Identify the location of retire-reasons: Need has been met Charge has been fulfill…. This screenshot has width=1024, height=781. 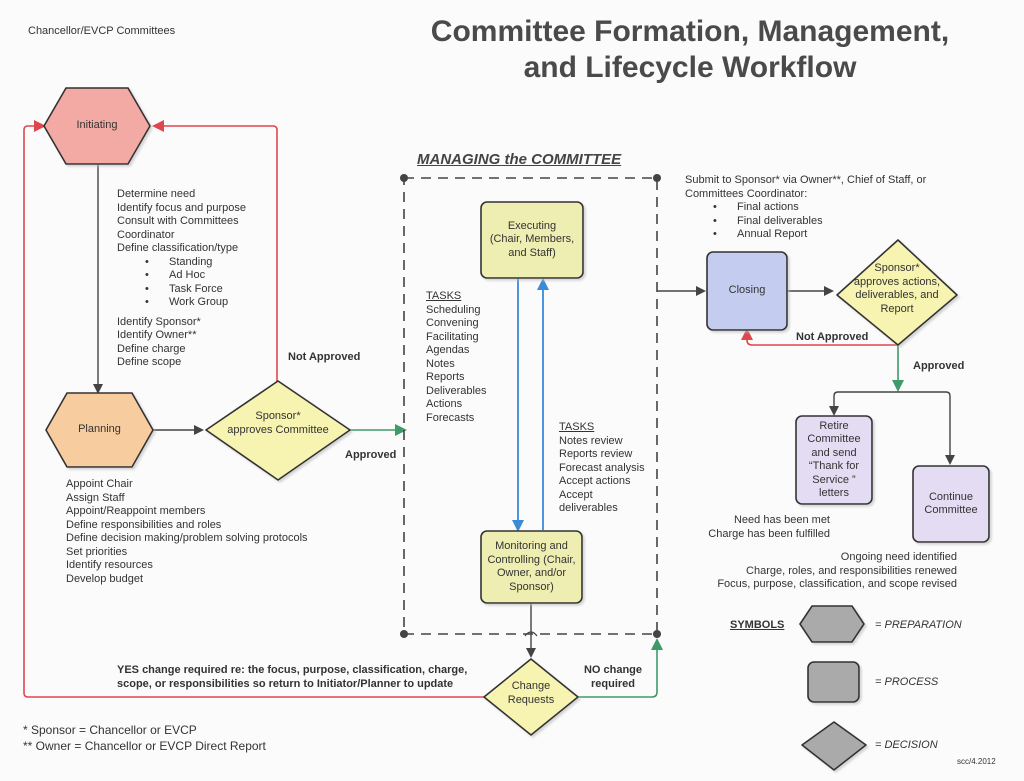
(769, 527).